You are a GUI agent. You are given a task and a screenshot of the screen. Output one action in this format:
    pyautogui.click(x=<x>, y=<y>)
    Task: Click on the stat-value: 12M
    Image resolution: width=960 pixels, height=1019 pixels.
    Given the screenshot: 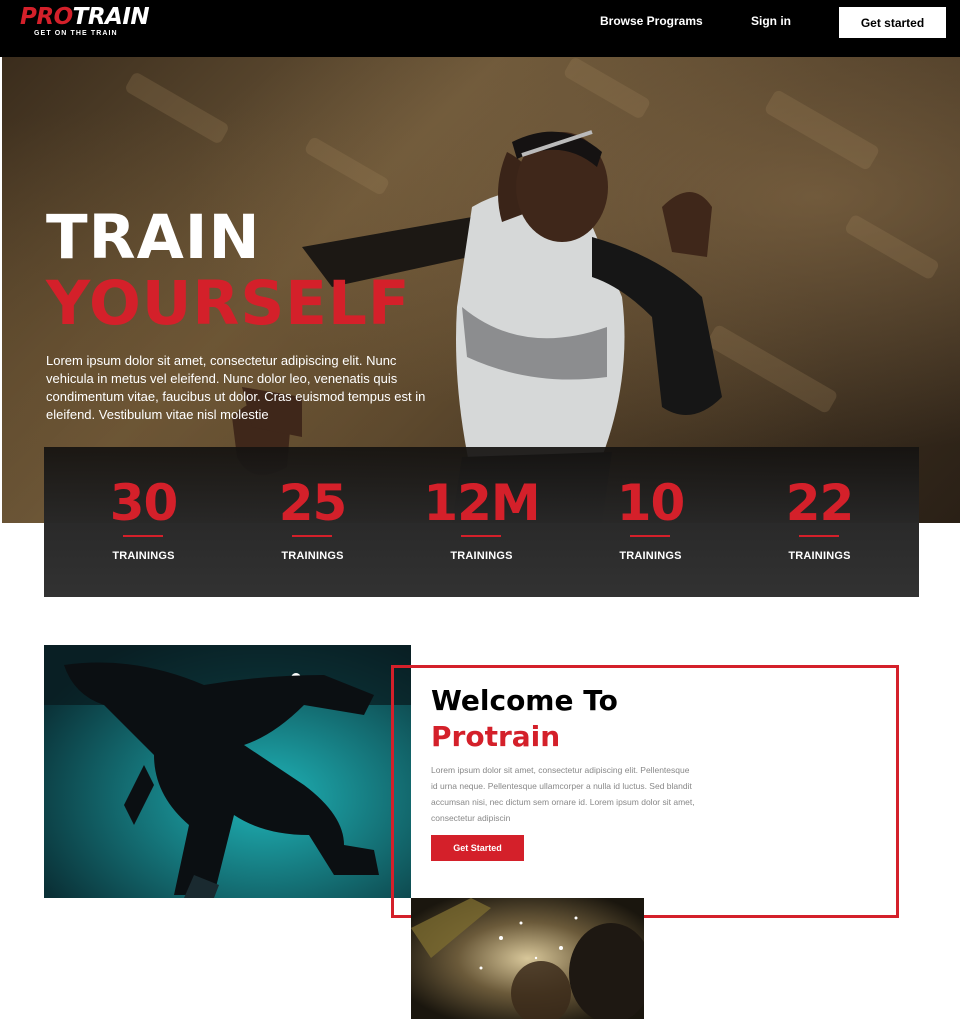 What is the action you would take?
    pyautogui.click(x=481, y=503)
    